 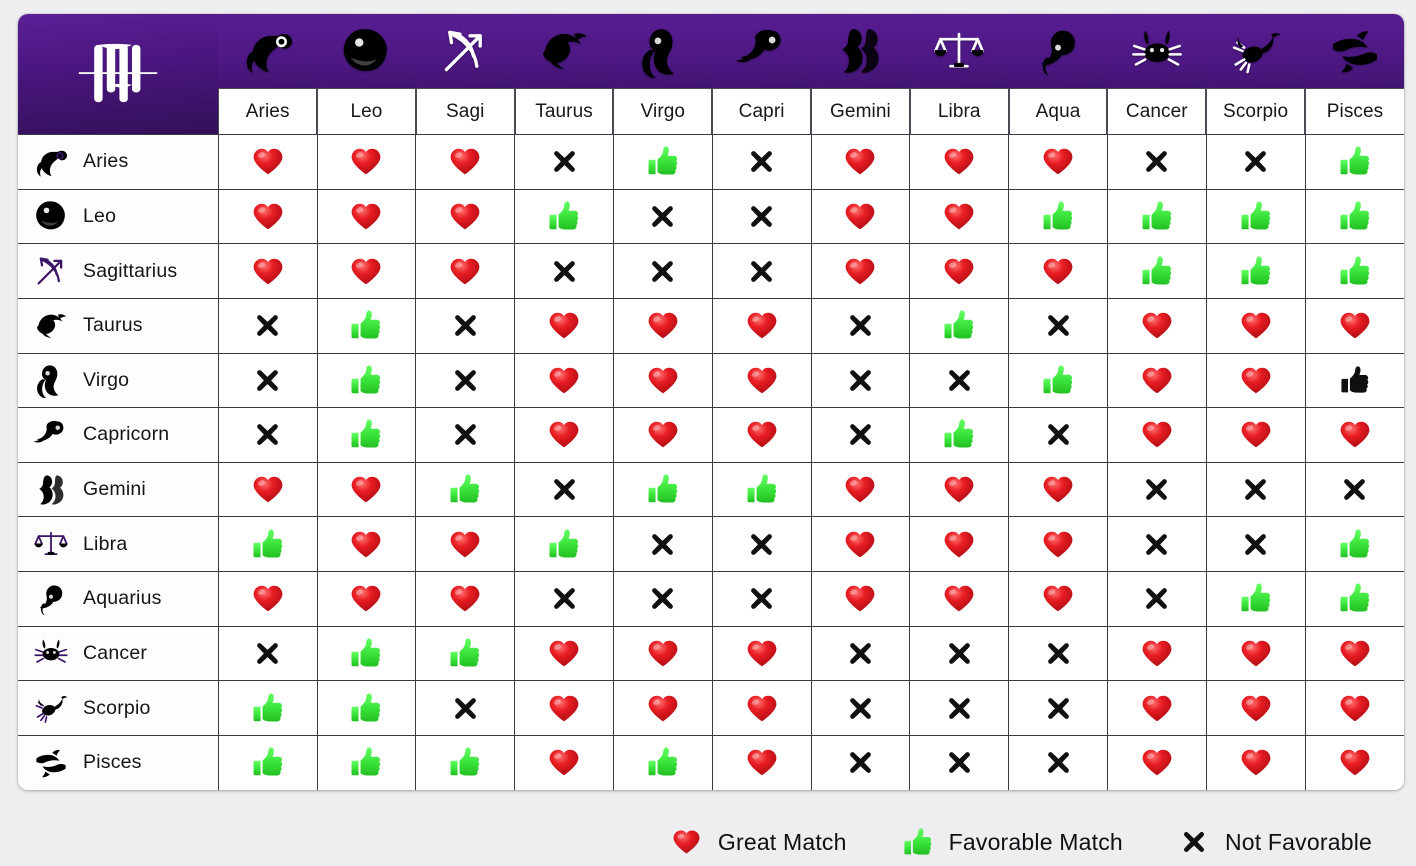 I want to click on column-header-cancer: Cancer, so click(x=1157, y=74).